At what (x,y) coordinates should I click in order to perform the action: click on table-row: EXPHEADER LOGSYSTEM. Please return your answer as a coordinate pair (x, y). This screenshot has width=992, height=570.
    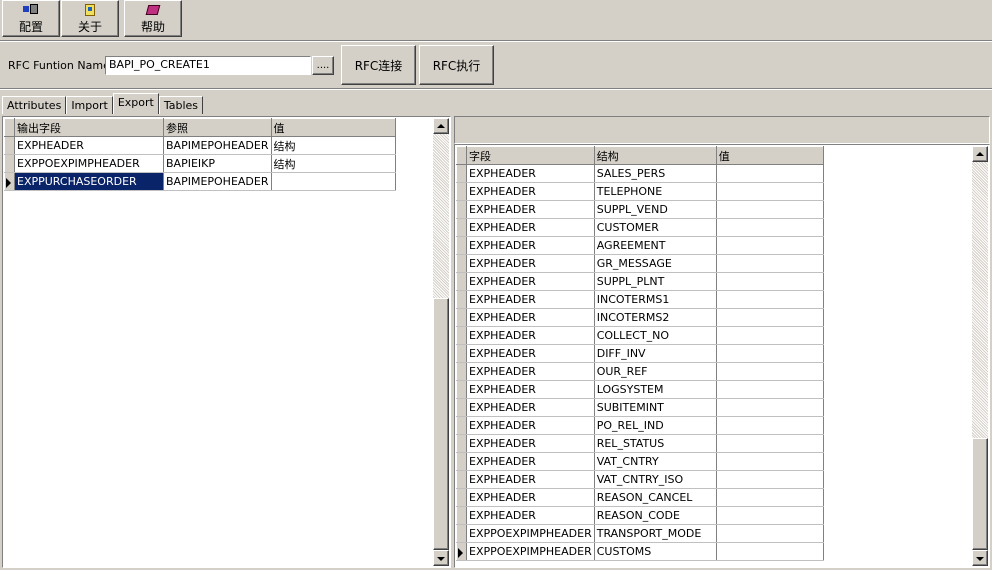
    Looking at the image, I should click on (640, 389).